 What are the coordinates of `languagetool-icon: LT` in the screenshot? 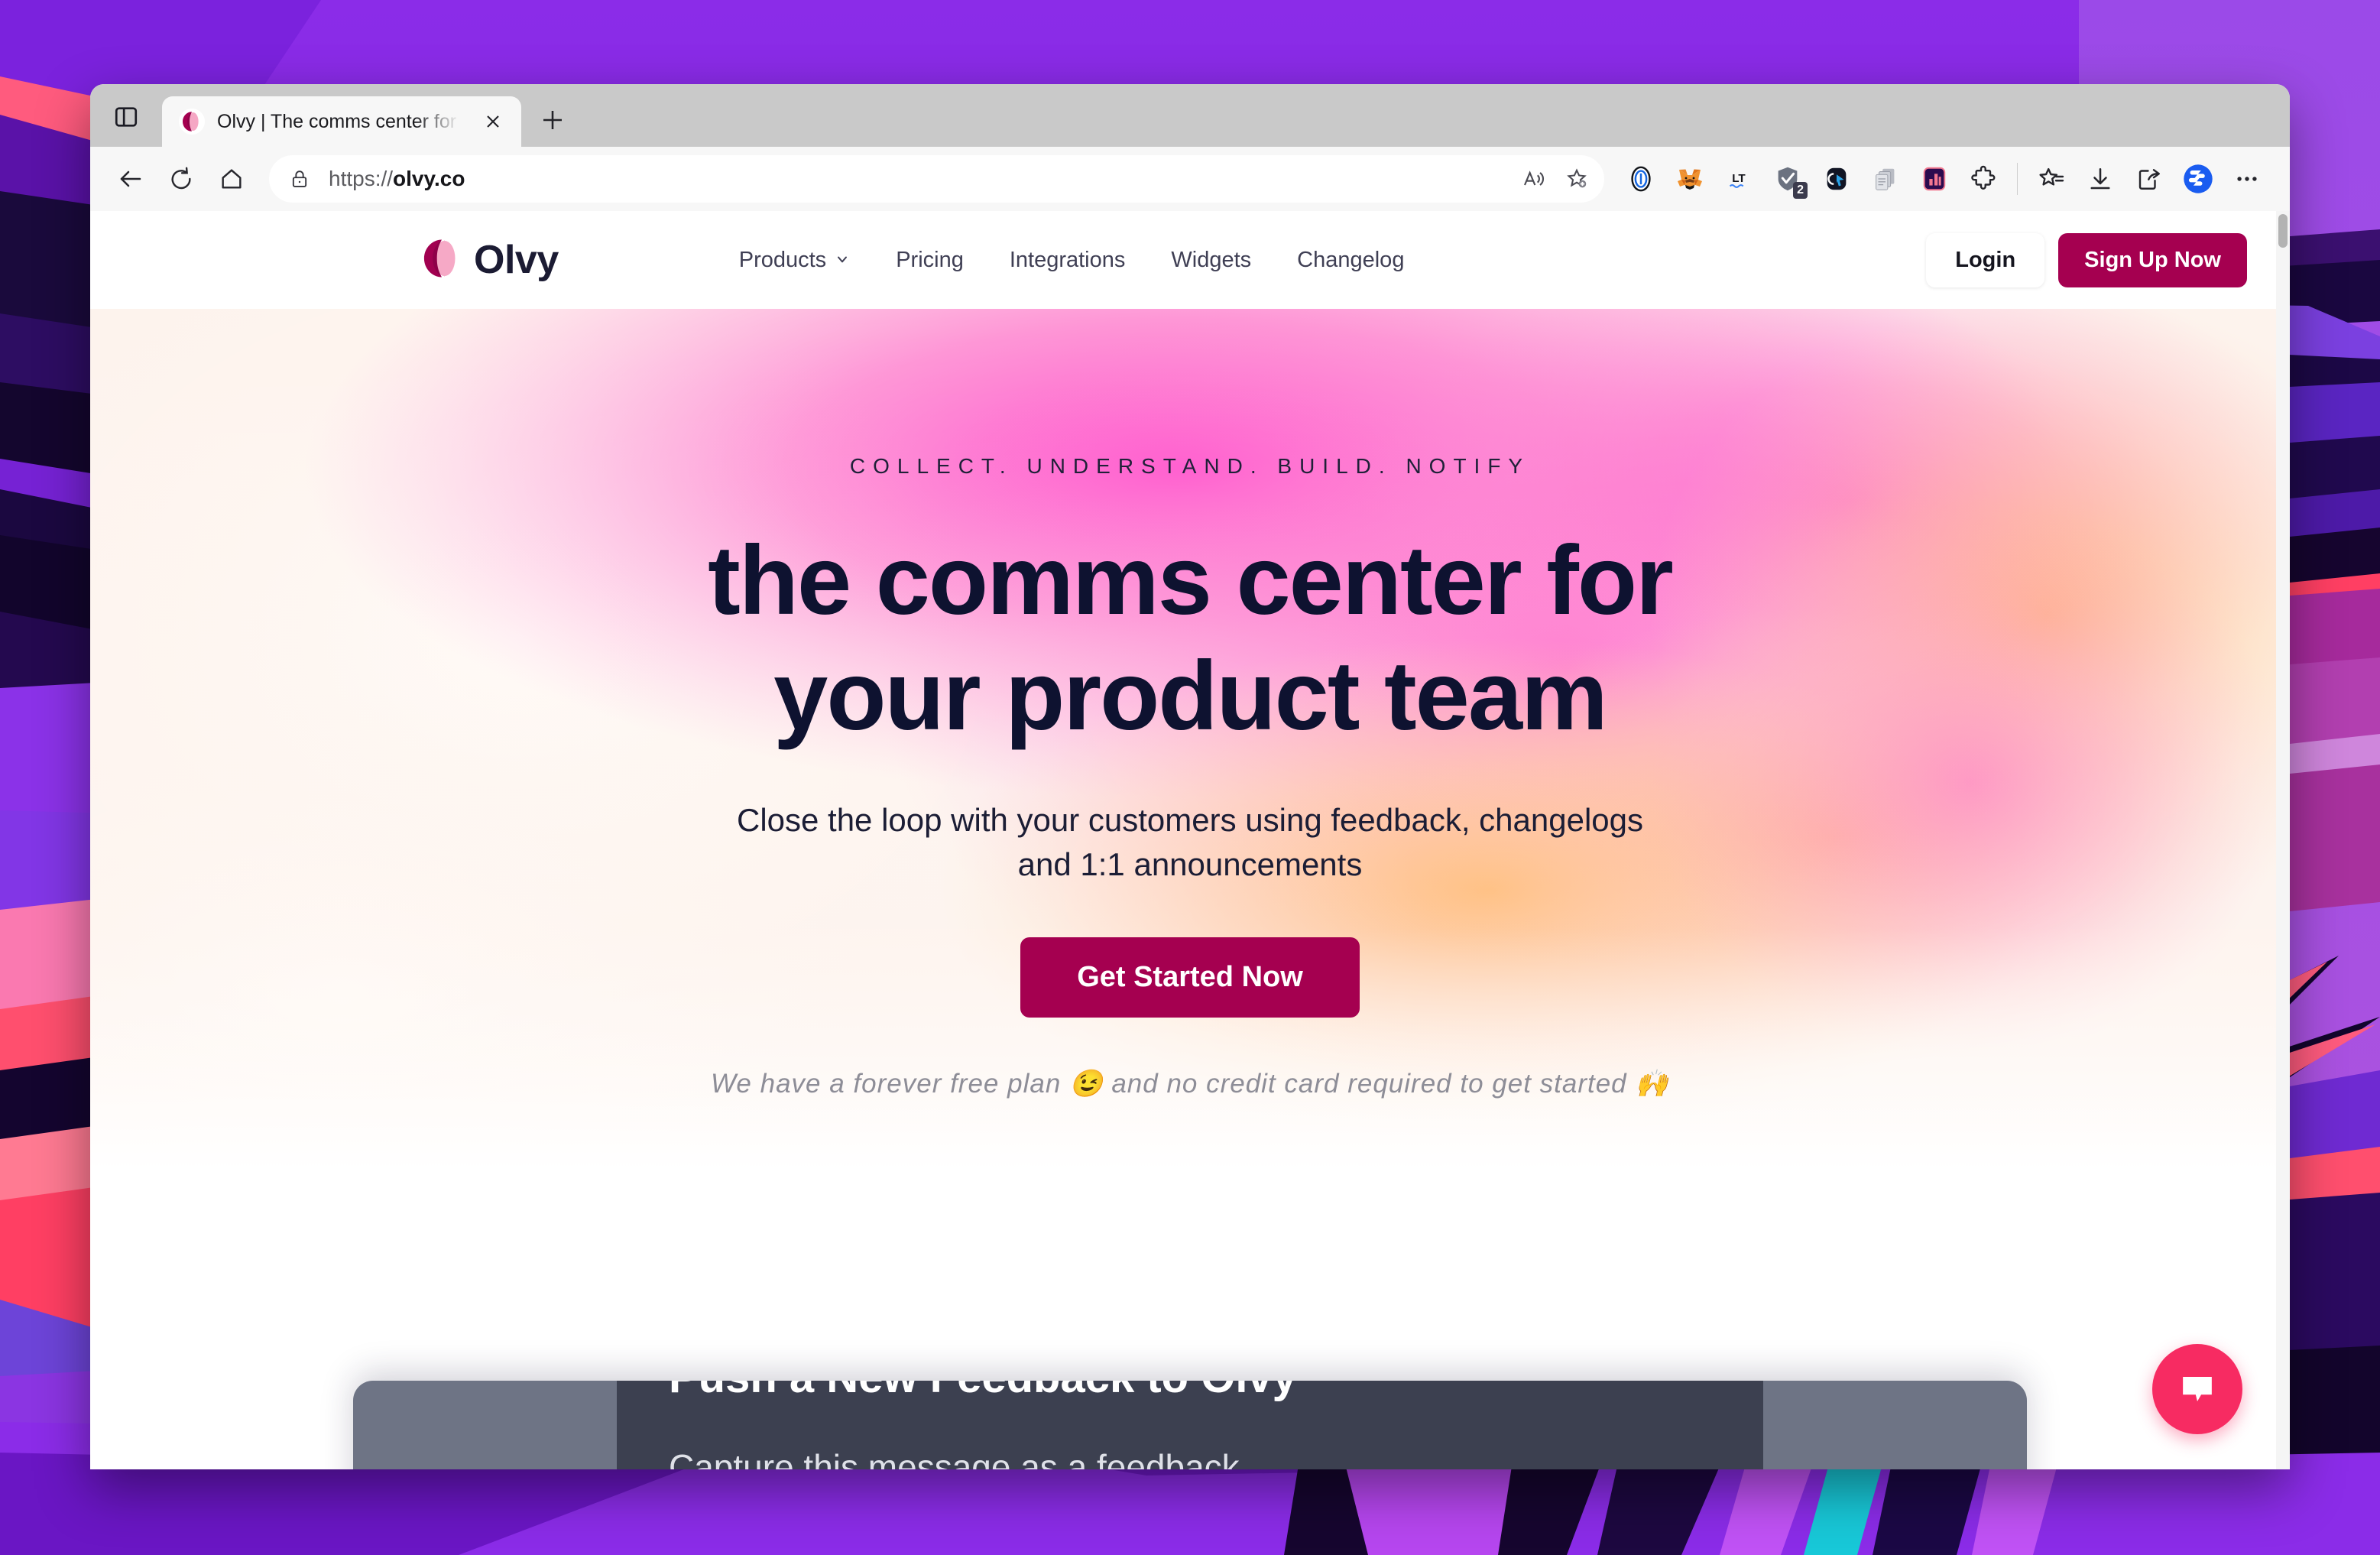 It's located at (1739, 179).